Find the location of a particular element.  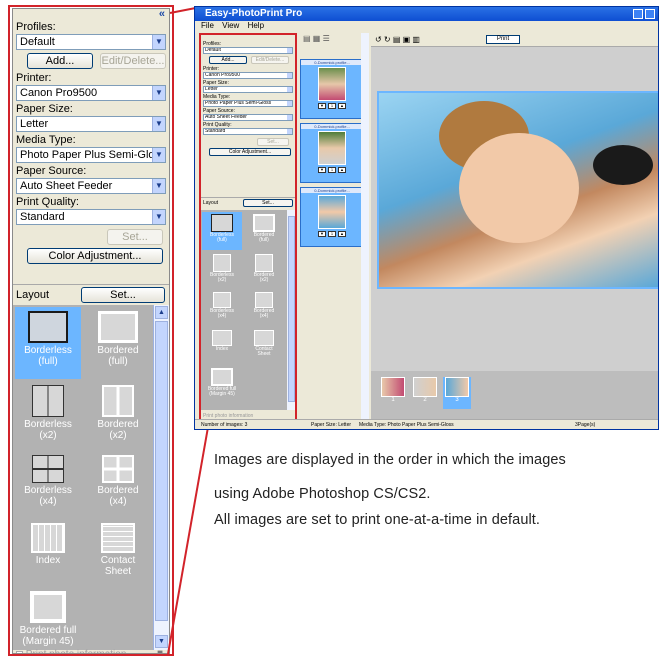

layout-bordered-full: Bordered (full) is located at coordinates (118, 343).